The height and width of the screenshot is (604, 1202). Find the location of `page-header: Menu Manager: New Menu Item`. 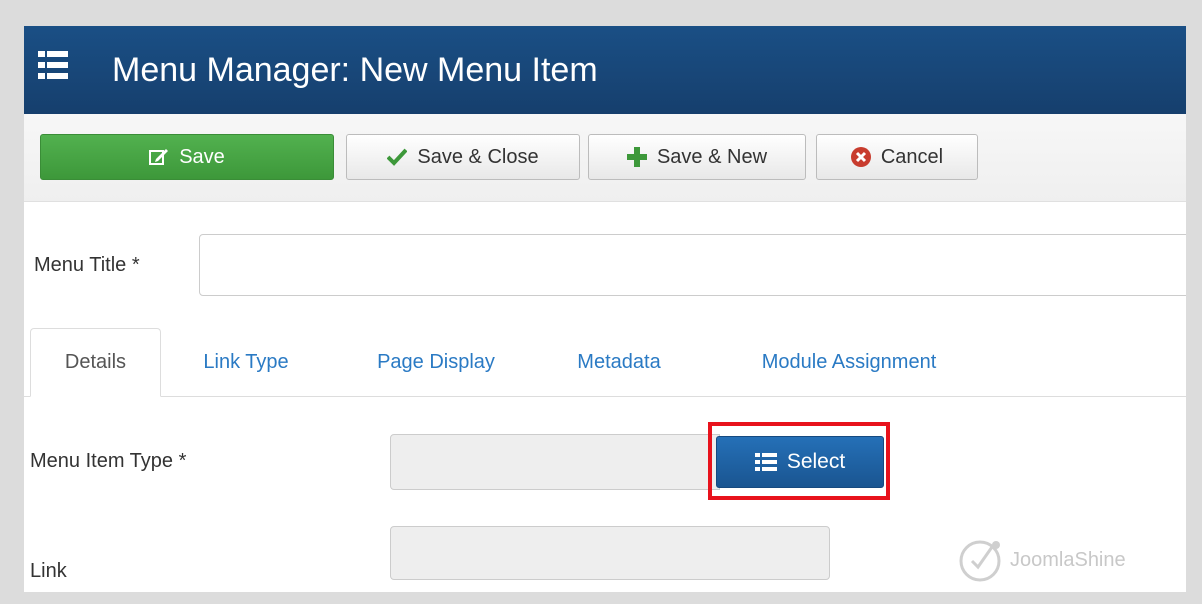

page-header: Menu Manager: New Menu Item is located at coordinates (605, 70).